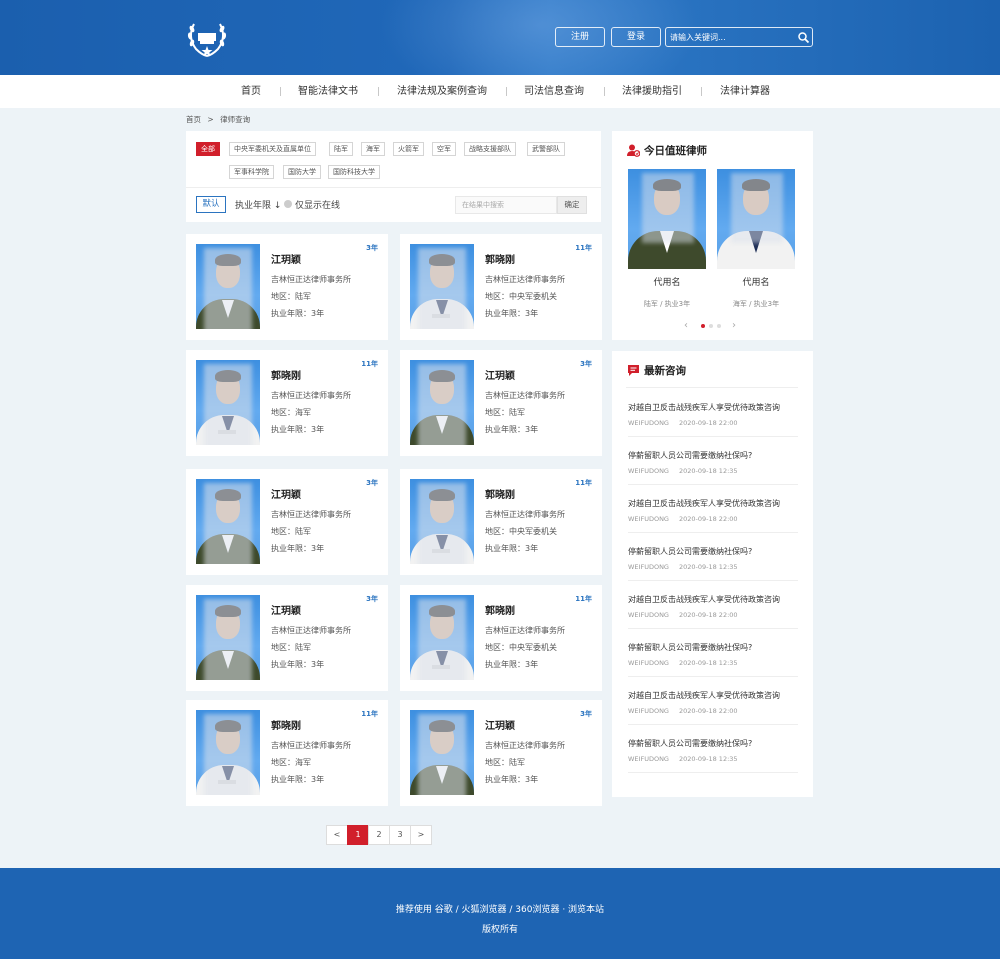 The width and height of the screenshot is (1000, 959). I want to click on result-search-input, so click(506, 205).